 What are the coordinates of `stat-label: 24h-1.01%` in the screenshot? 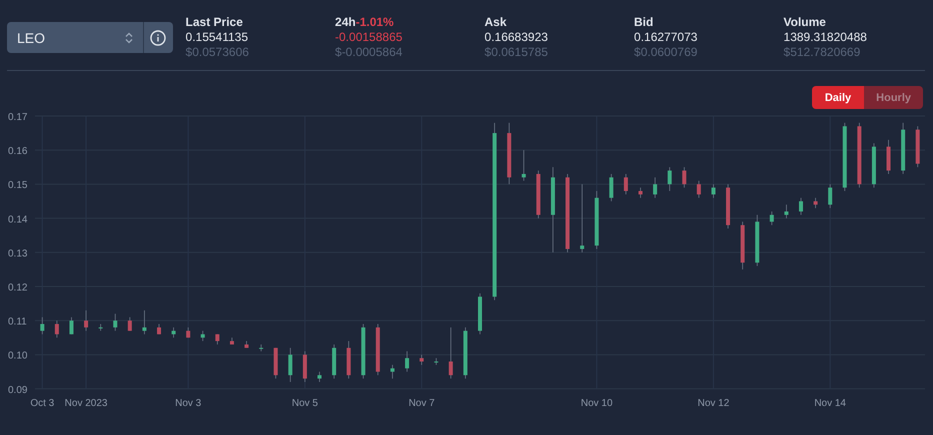 It's located at (365, 22).